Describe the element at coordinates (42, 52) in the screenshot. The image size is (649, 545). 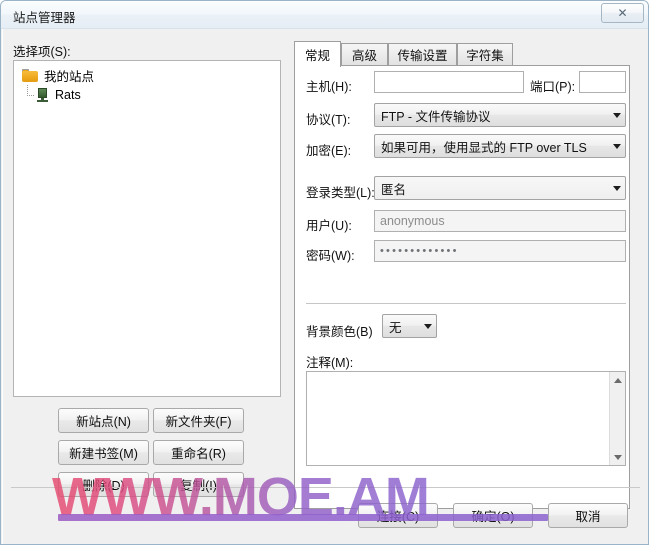
I see `select-entry-label: 选择项(S):` at that location.